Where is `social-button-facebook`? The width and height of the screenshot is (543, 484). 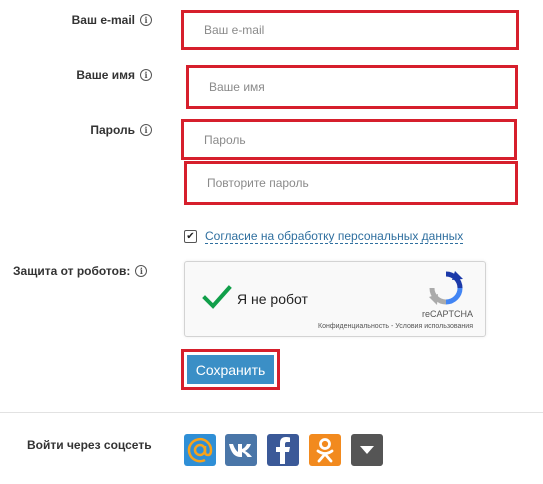
social-button-facebook is located at coordinates (283, 450).